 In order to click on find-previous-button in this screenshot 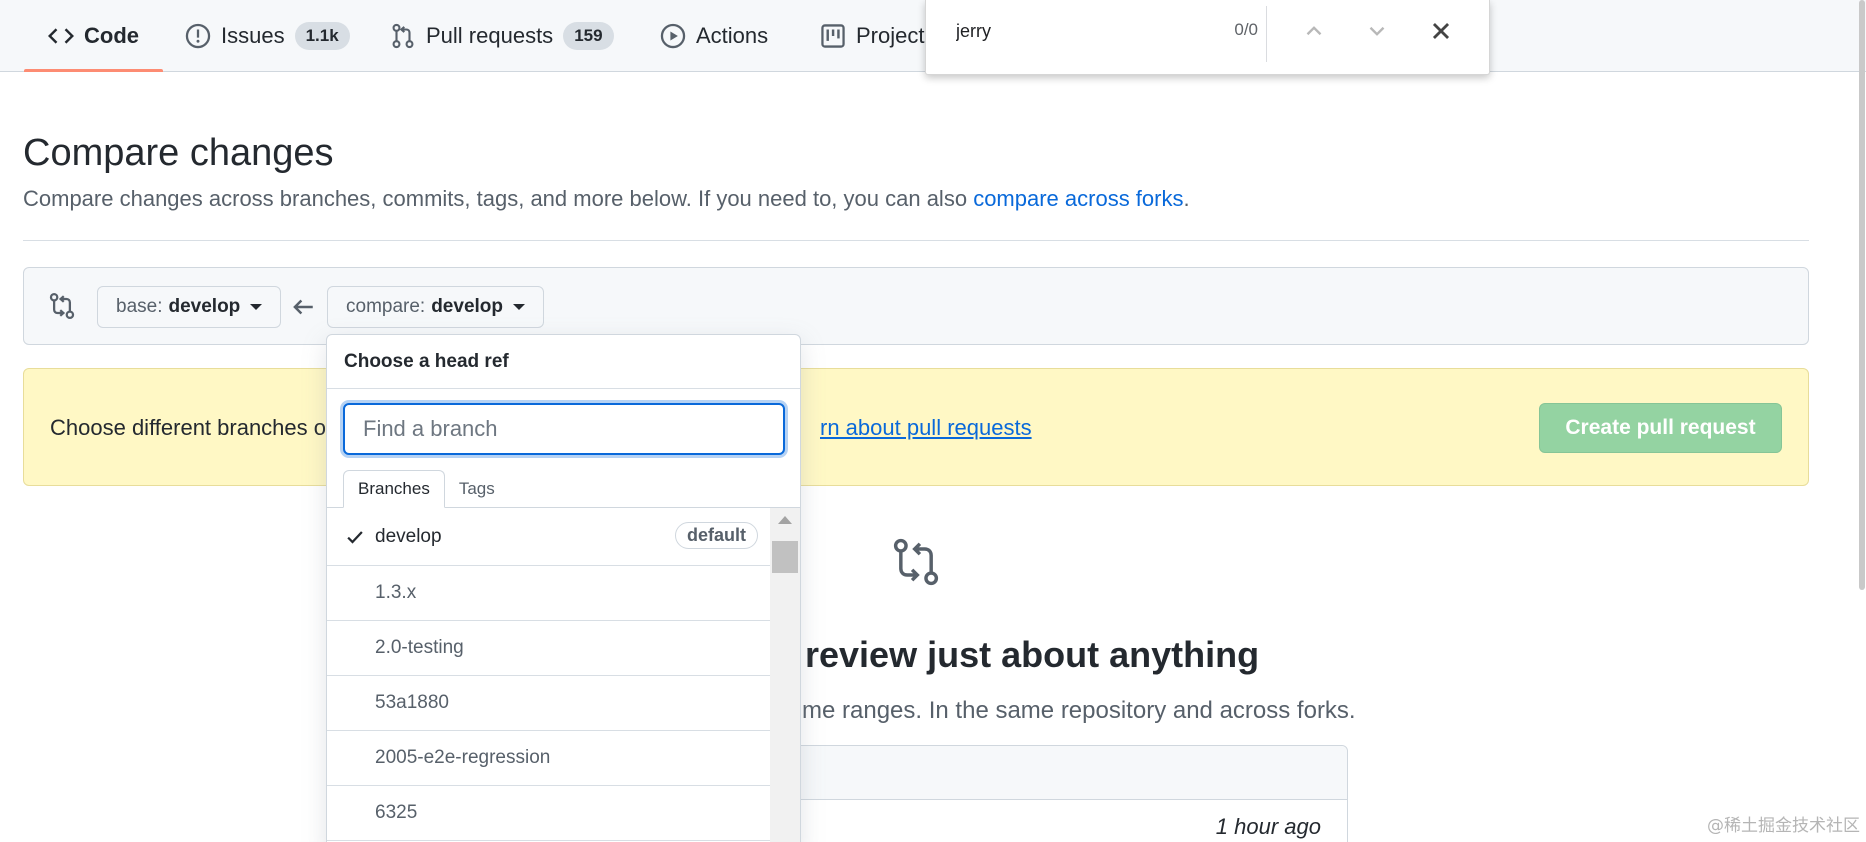, I will do `click(1314, 31)`.